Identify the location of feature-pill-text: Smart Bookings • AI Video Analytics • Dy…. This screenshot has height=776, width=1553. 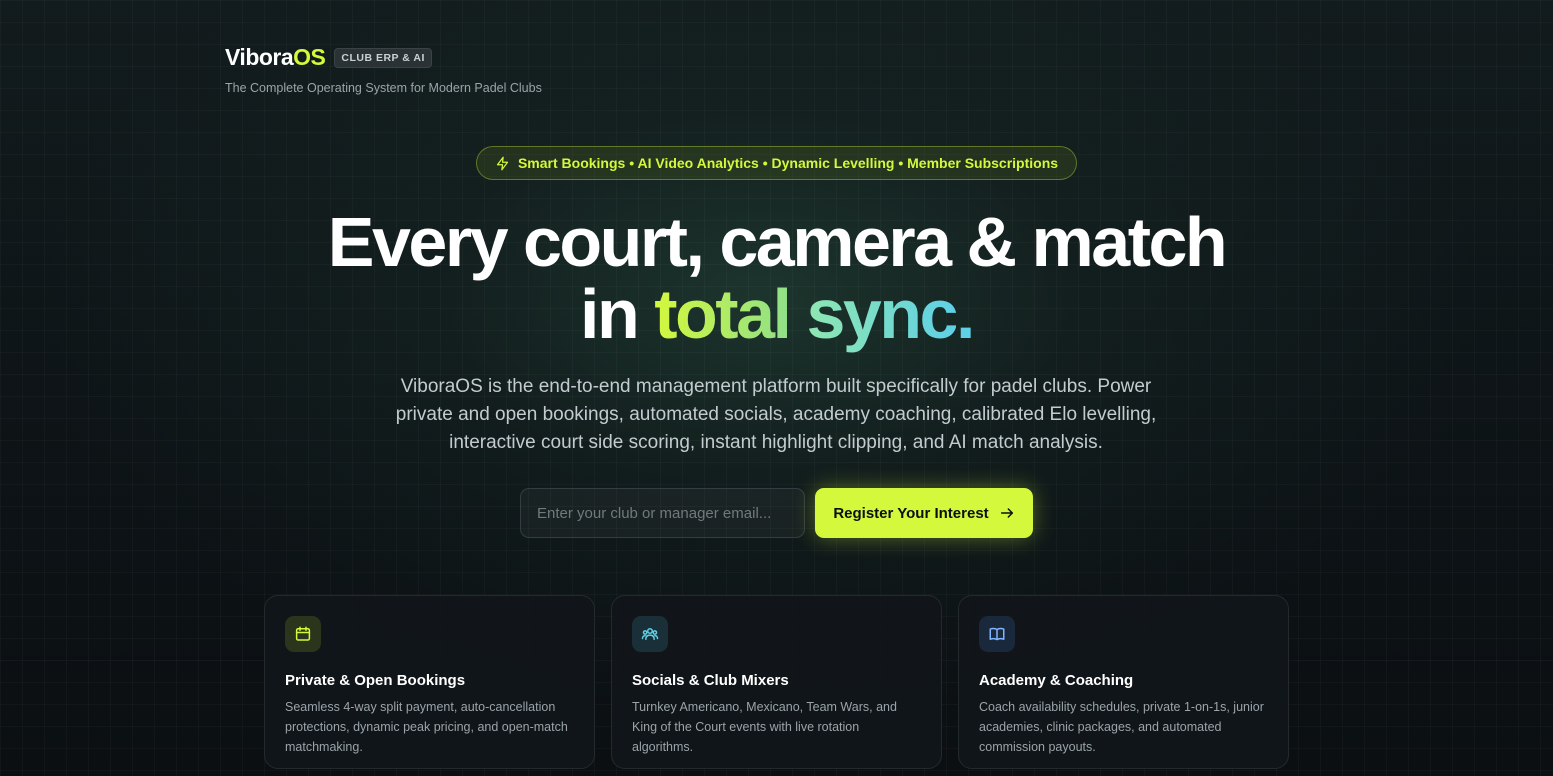
(788, 163).